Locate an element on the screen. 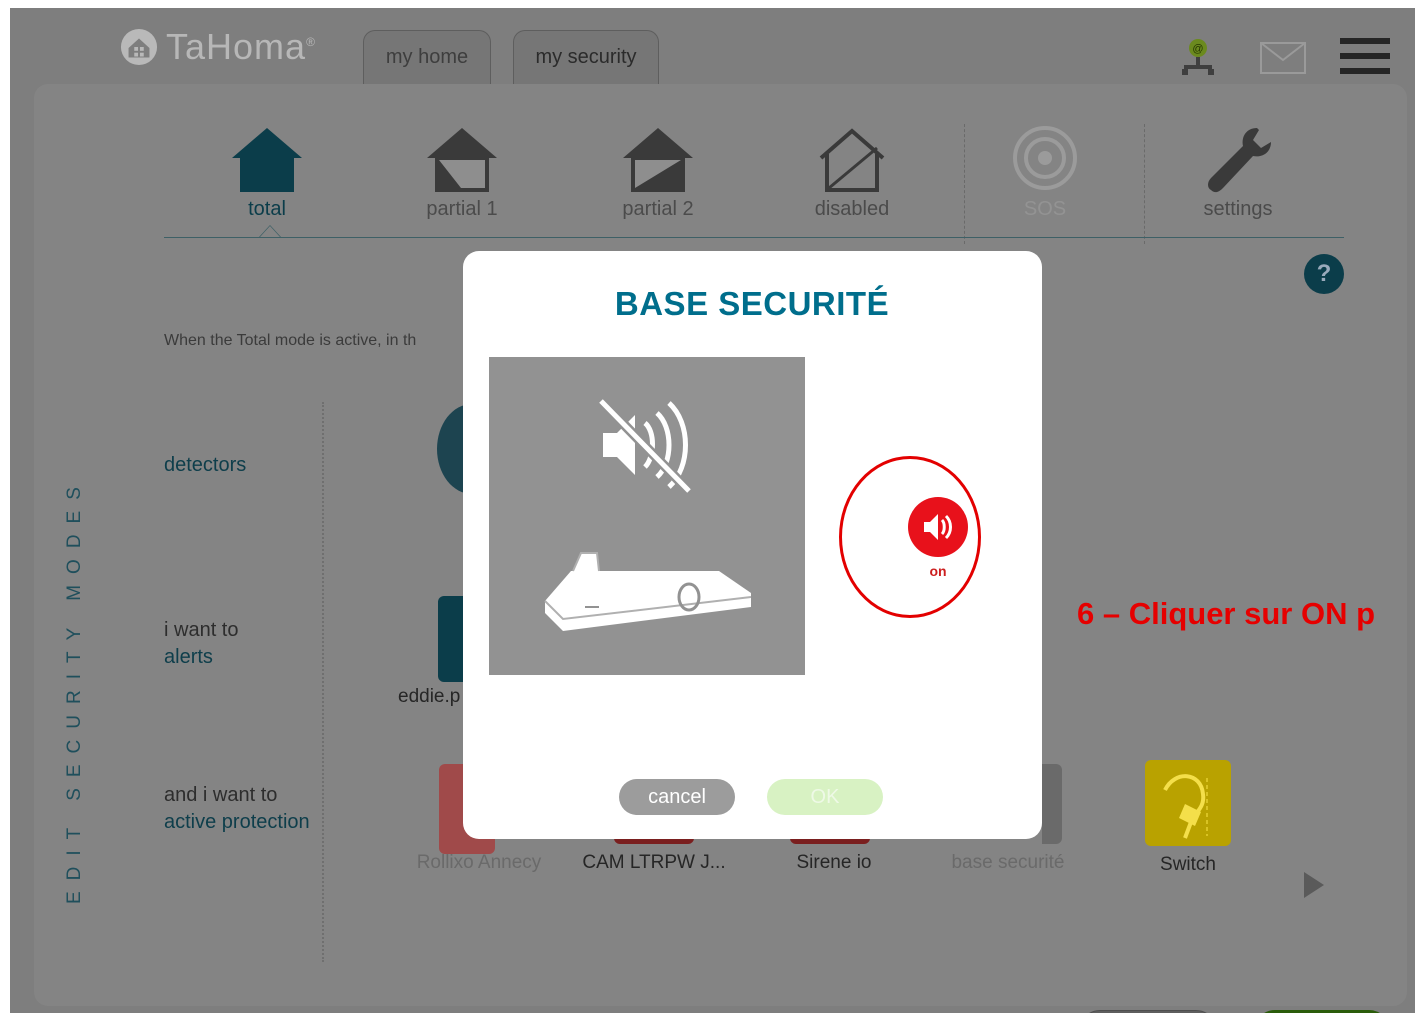 This screenshot has width=1415, height=1020. mode-disabled: disabled is located at coordinates (852, 172).